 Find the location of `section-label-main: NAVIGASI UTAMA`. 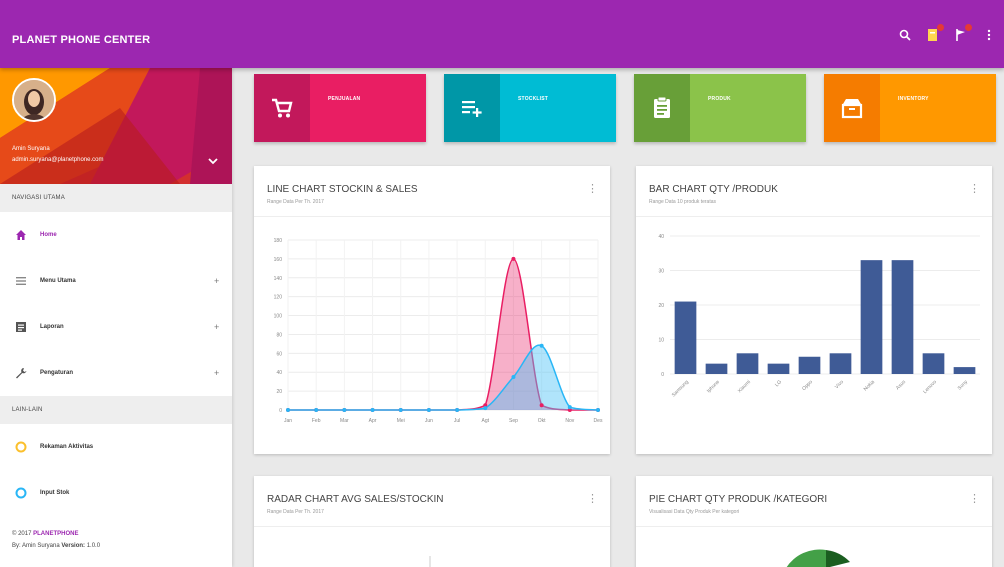

section-label-main: NAVIGASI UTAMA is located at coordinates (116, 198).